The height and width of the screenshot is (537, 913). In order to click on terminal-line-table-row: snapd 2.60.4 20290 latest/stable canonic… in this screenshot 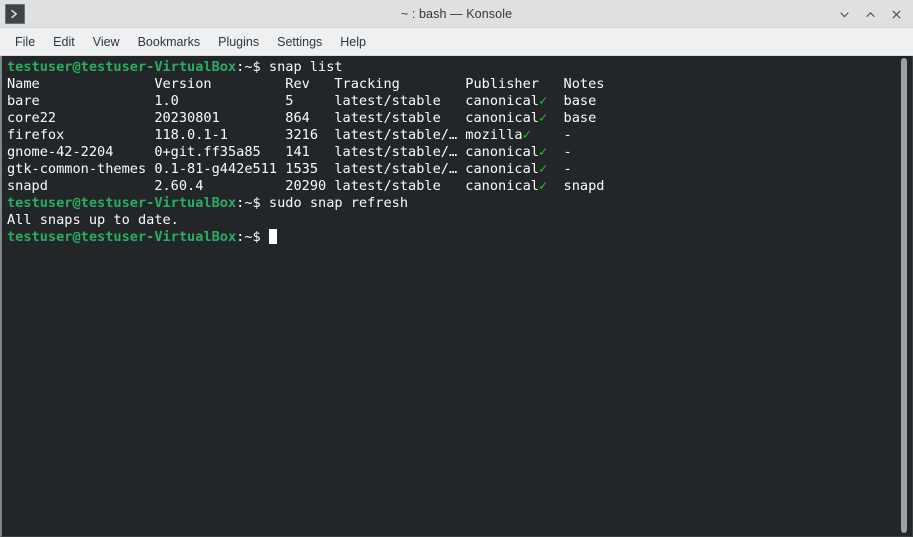, I will do `click(306, 186)`.